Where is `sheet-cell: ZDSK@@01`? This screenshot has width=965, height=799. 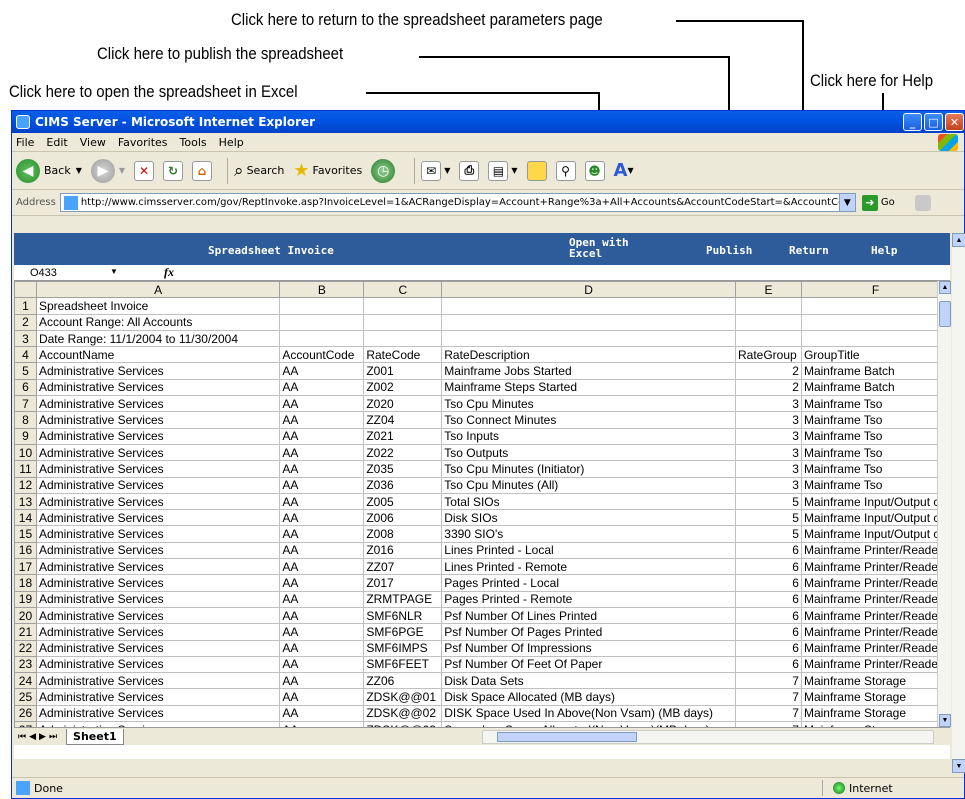
sheet-cell: ZDSK@@01 is located at coordinates (403, 697).